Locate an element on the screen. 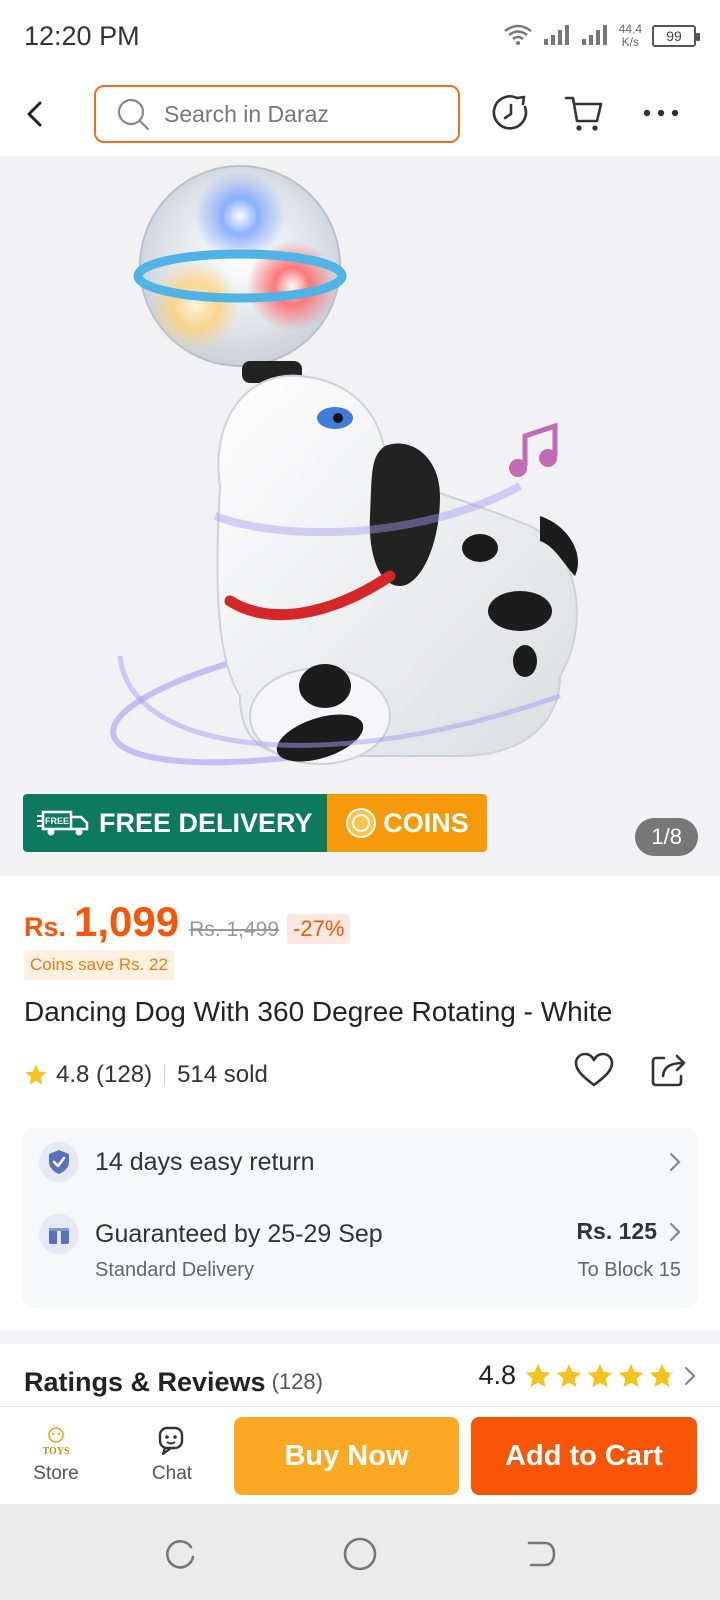  ratings-count: (128) is located at coordinates (297, 1381).